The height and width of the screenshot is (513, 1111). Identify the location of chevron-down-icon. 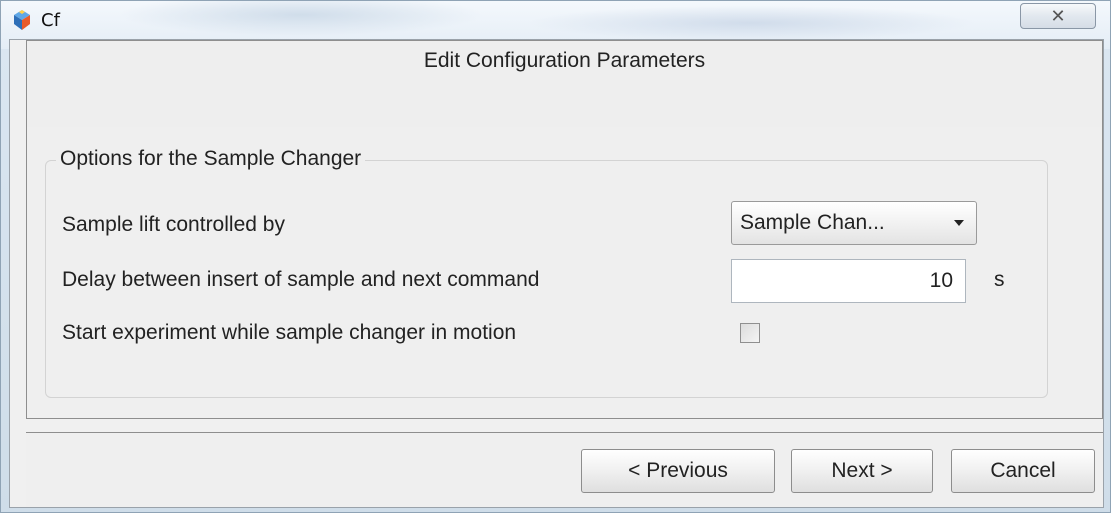
(959, 223).